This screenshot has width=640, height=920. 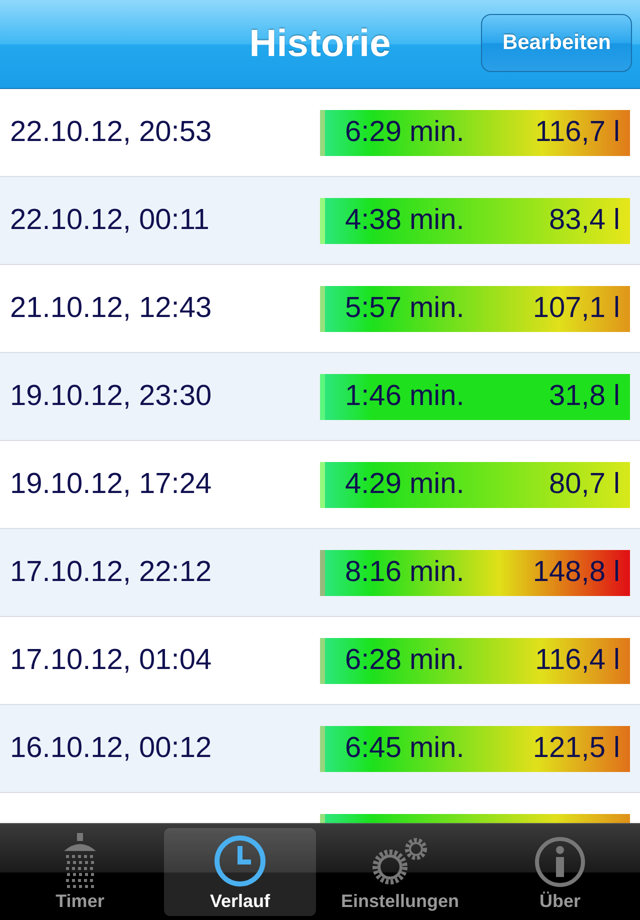 What do you see at coordinates (320, 749) in the screenshot?
I see `history-row: 16.10.12, 00:12 6:45 min. 121,5 l` at bounding box center [320, 749].